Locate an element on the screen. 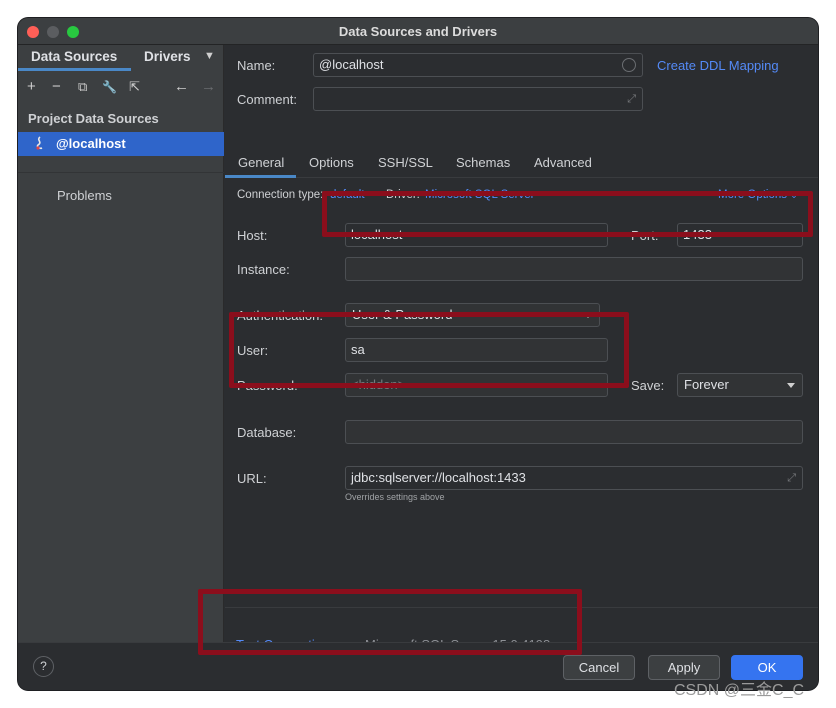 This screenshot has width=836, height=708. name-input: @localhost is located at coordinates (478, 65).